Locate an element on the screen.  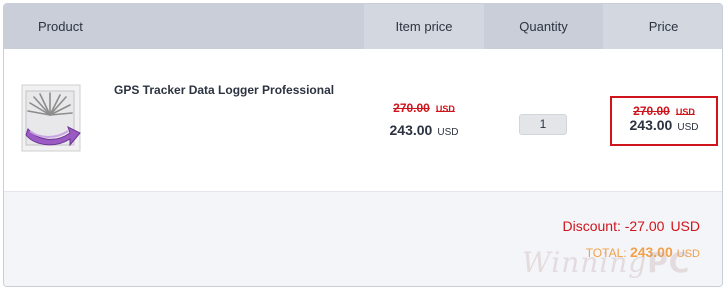
item-price-new: 243.00 USD is located at coordinates (424, 130).